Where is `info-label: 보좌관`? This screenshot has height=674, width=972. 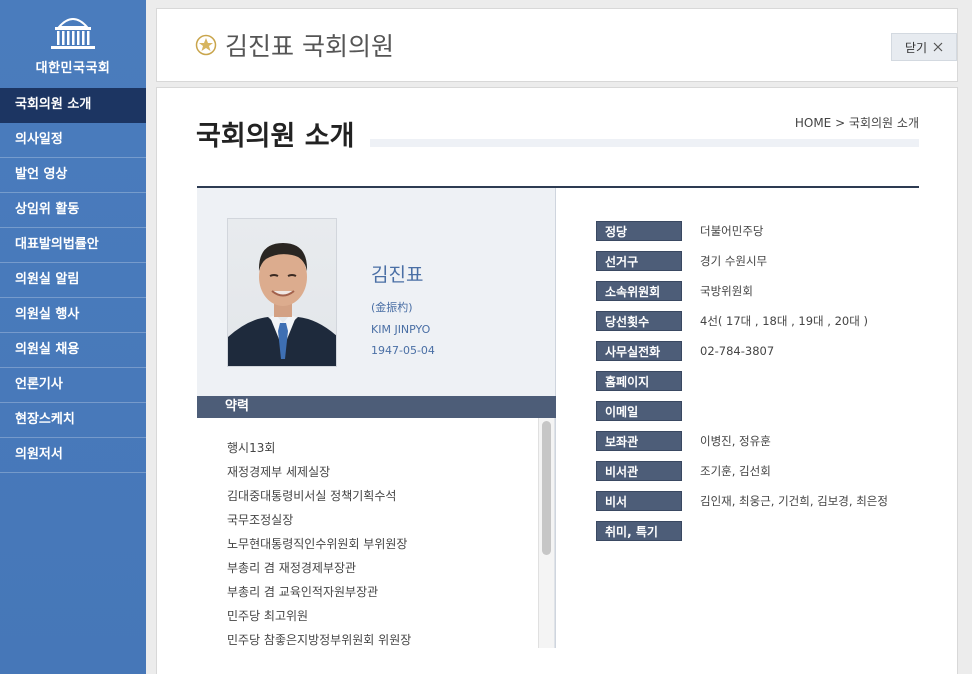
info-label: 보좌관 is located at coordinates (639, 441).